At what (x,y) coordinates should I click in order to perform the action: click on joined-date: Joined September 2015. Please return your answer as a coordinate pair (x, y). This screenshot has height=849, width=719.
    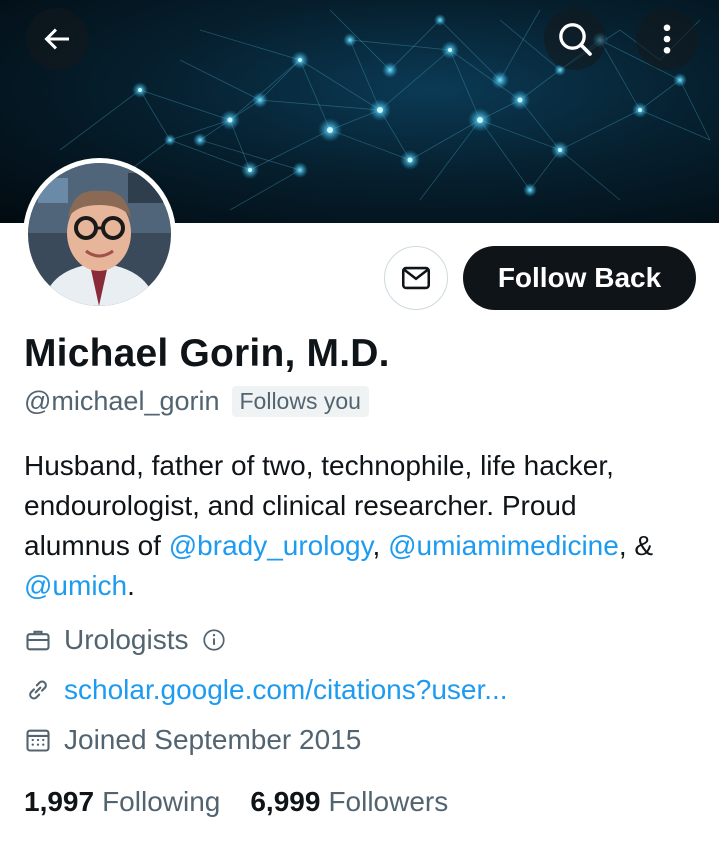
    Looking at the image, I should click on (213, 739).